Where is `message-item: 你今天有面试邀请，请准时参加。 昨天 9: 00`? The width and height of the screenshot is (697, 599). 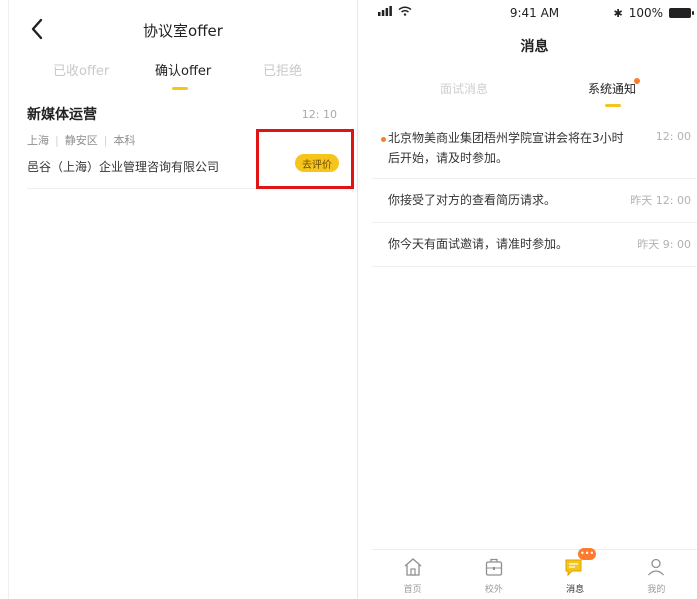 message-item: 你今天有面试邀请，请准时参加。 昨天 9: 00 is located at coordinates (534, 245).